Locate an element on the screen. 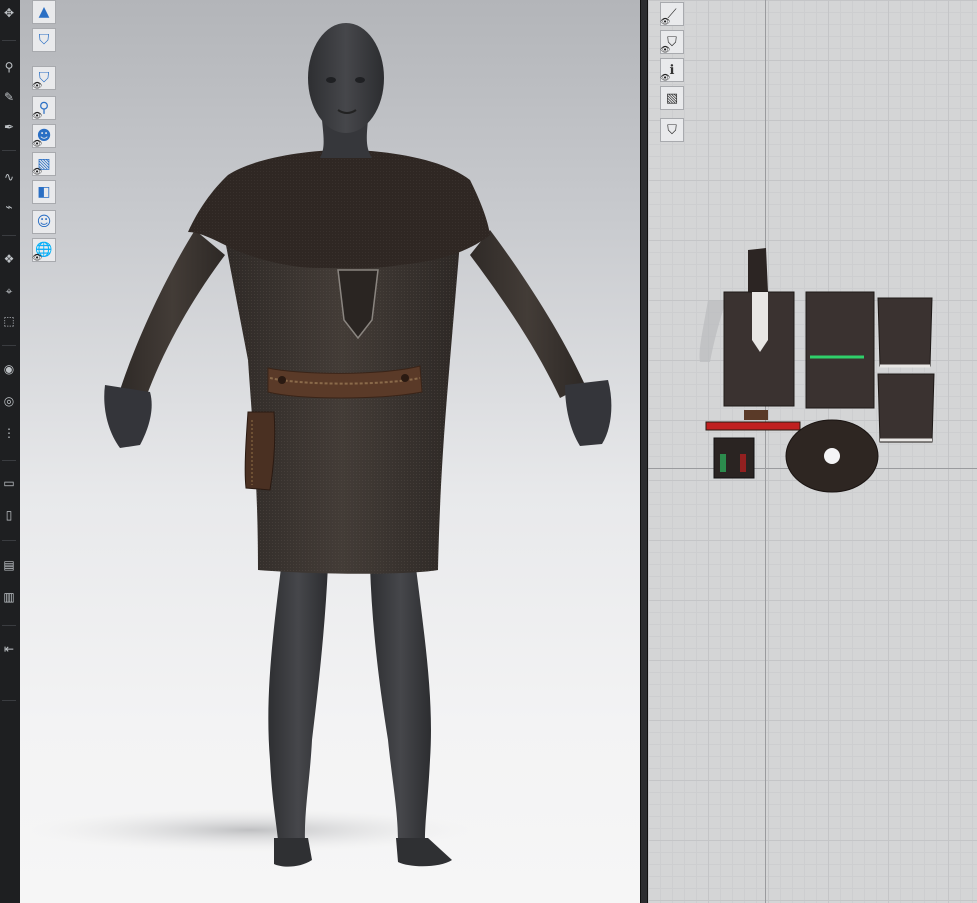 The height and width of the screenshot is (903, 977). buttonhole-icon: ◎ is located at coordinates (9, 401).